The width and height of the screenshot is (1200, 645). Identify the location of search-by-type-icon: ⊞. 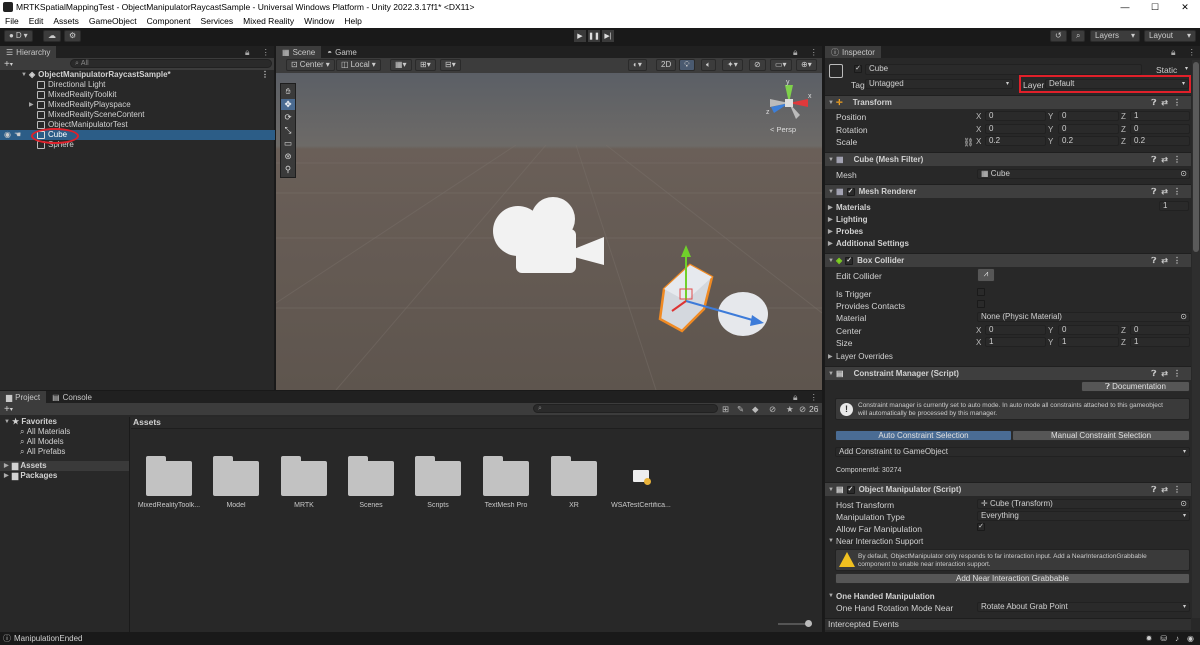
(725, 409).